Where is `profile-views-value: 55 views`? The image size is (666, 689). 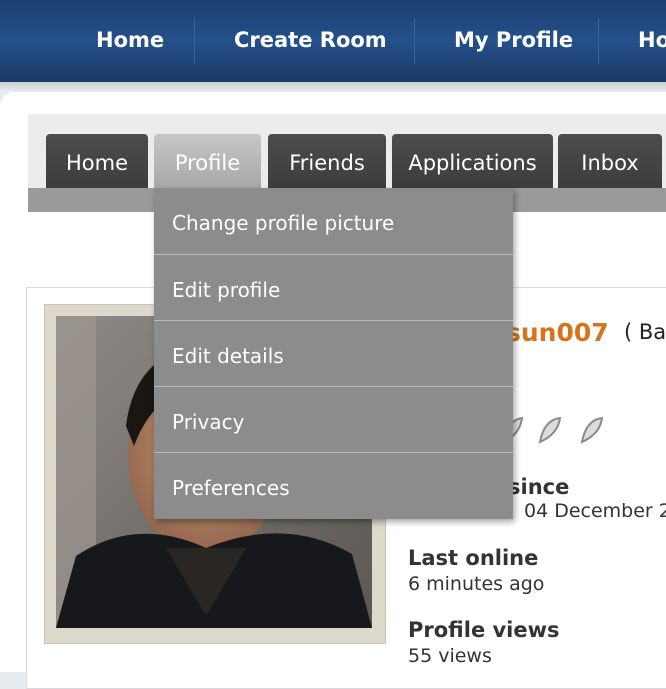 profile-views-value: 55 views is located at coordinates (450, 656).